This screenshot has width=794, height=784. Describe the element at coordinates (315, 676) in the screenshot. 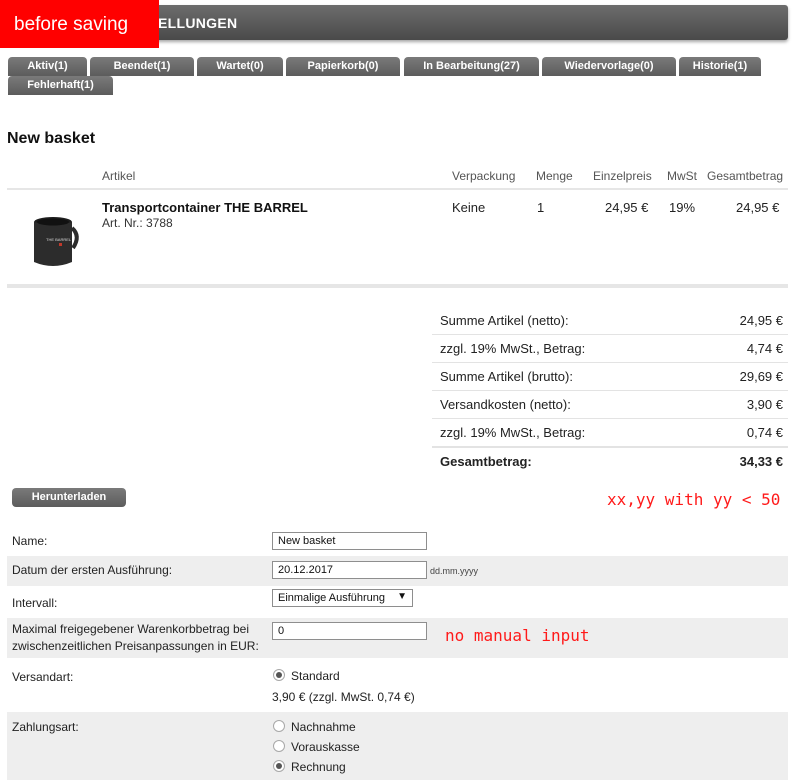

I see `shipping-option-standard: Standard` at that location.